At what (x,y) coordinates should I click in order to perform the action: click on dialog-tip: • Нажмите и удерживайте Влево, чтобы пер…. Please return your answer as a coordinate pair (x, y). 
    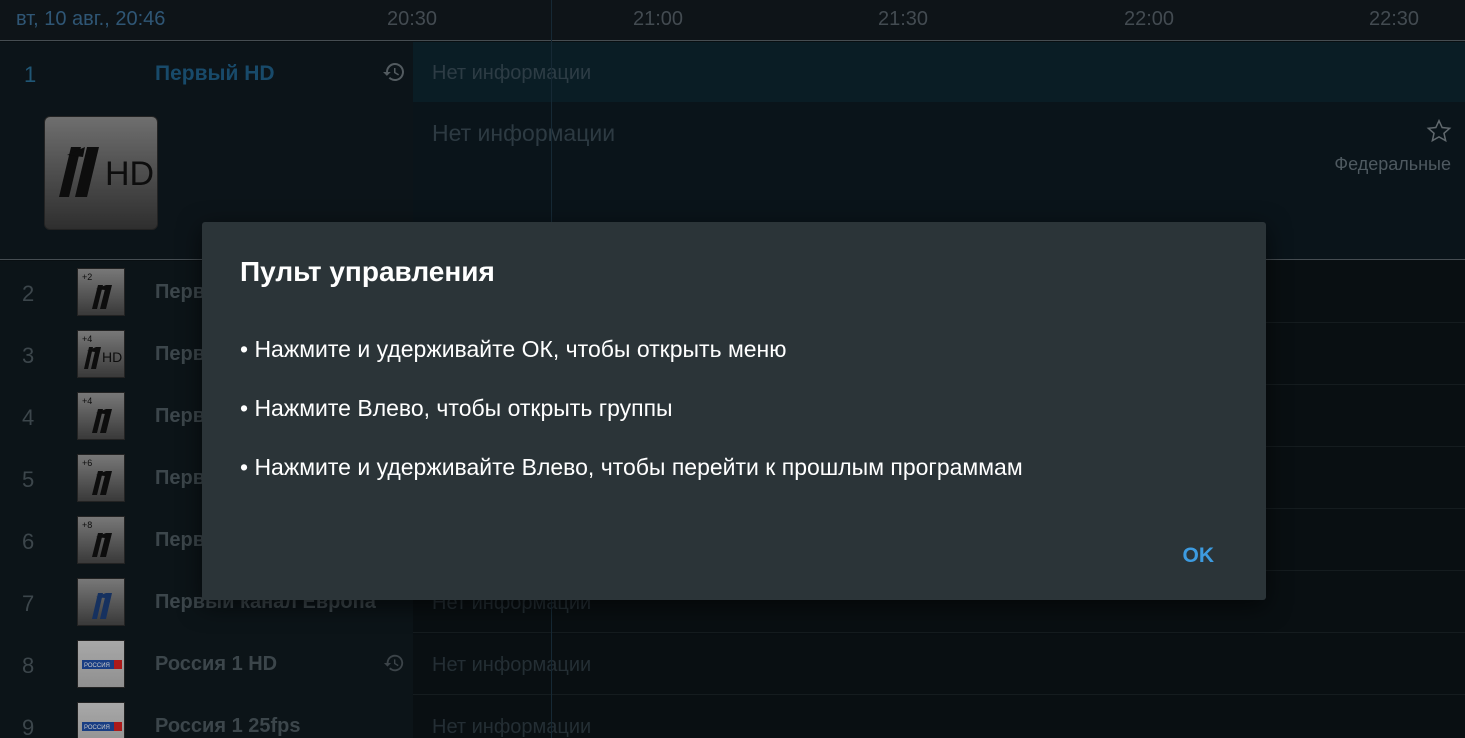
    Looking at the image, I should click on (631, 467).